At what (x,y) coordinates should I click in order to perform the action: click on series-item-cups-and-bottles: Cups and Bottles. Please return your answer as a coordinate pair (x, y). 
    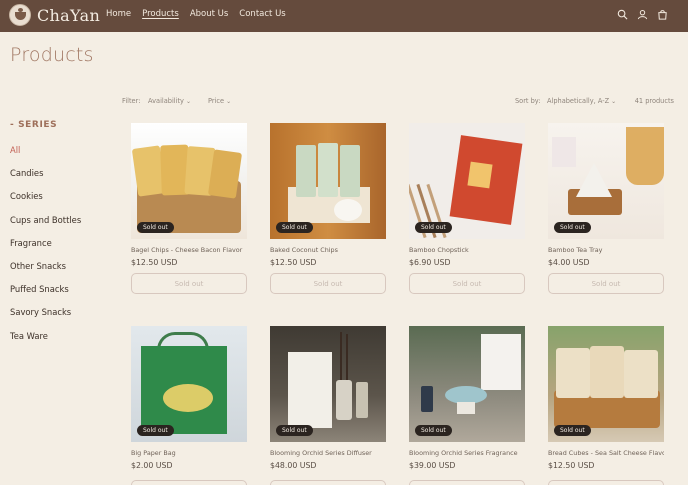
    Looking at the image, I should click on (45, 226).